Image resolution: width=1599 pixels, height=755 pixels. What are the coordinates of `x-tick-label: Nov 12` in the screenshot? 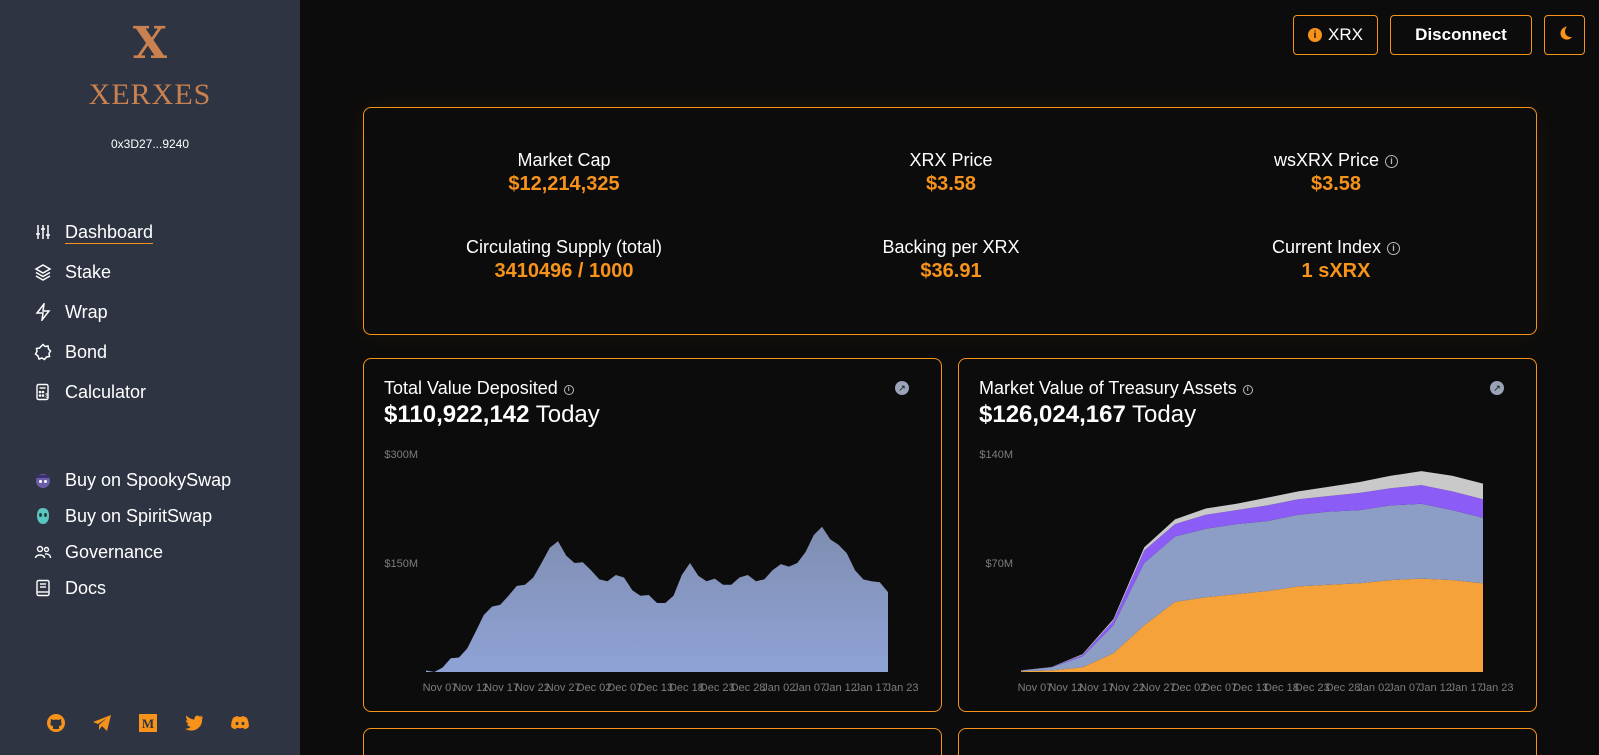 It's located at (470, 688).